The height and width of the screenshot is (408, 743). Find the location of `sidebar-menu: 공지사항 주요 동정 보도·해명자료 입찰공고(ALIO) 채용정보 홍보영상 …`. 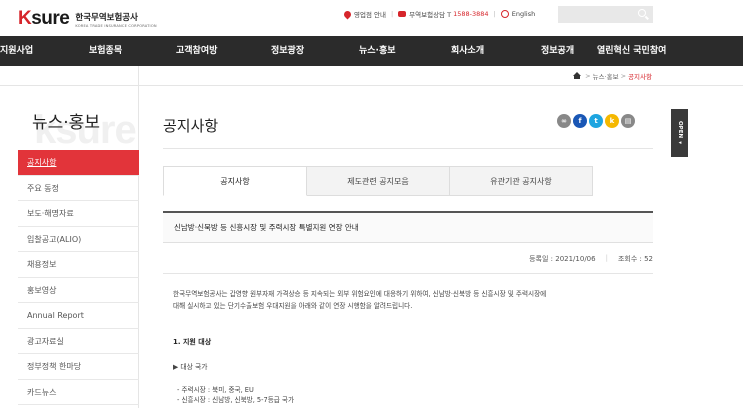

sidebar-menu: 공지사항 주요 동정 보도·해명자료 입찰공고(ALIO) 채용정보 홍보영상 … is located at coordinates (78, 277).